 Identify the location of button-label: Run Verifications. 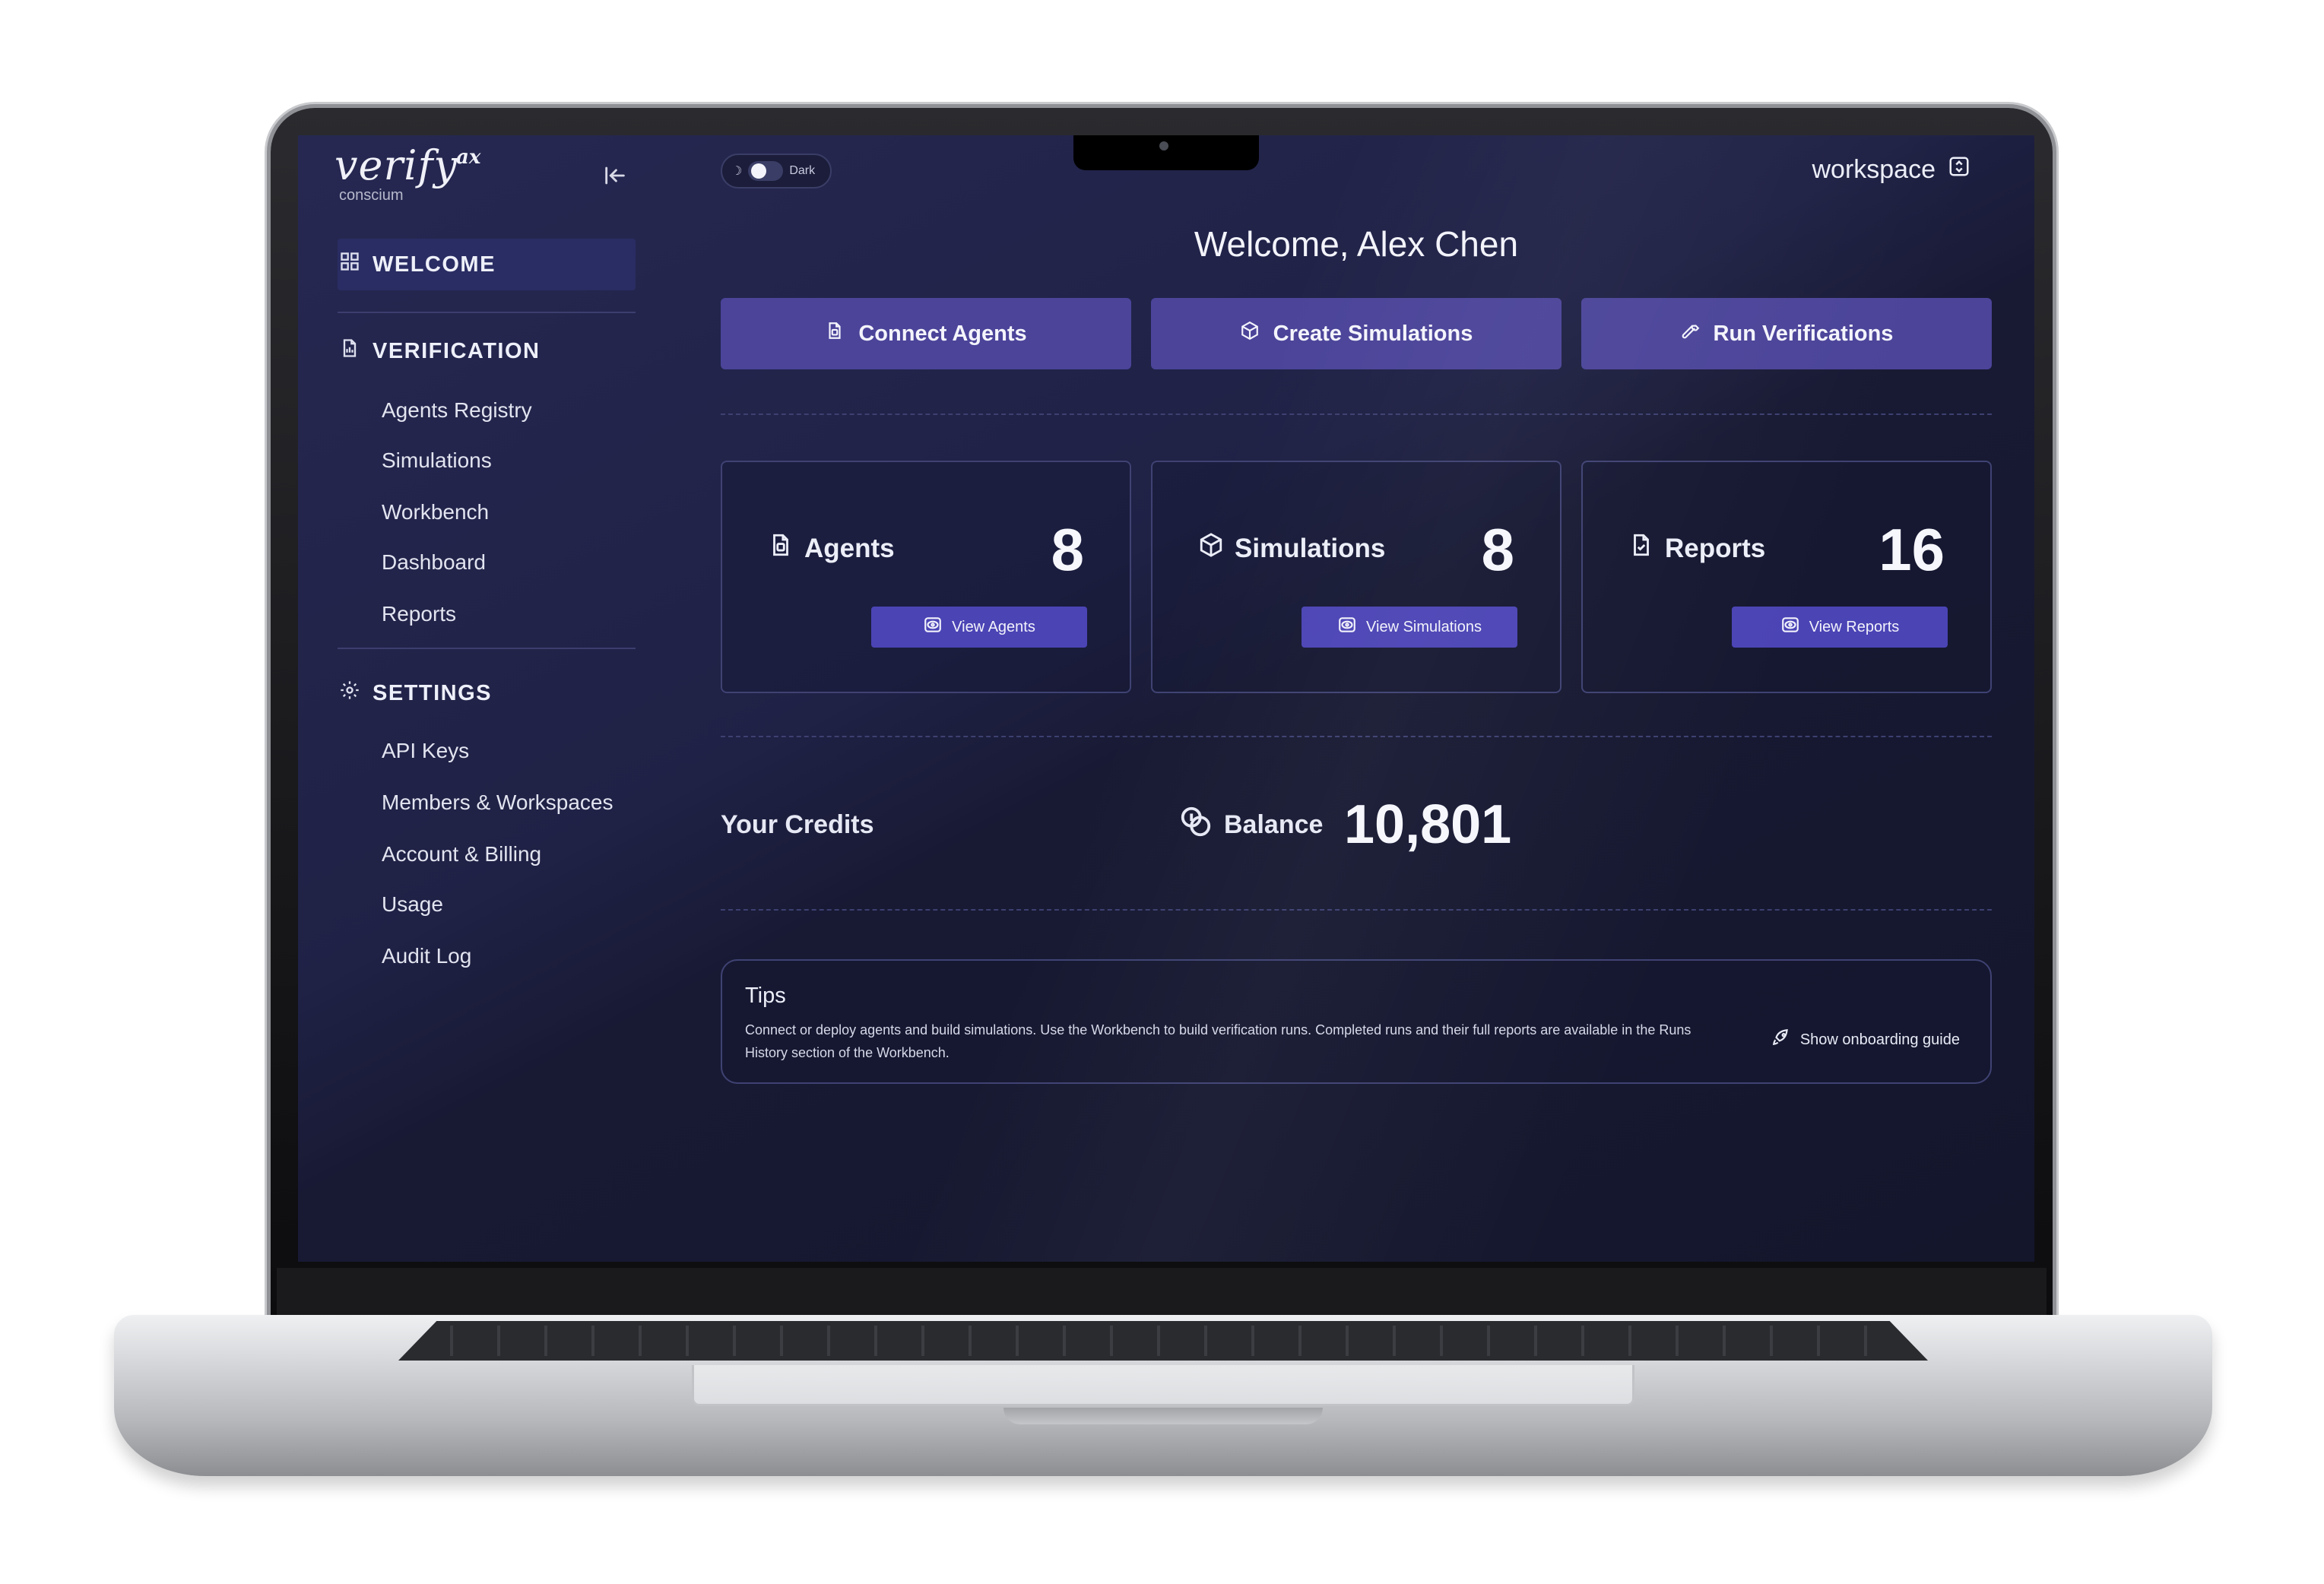
(1803, 333).